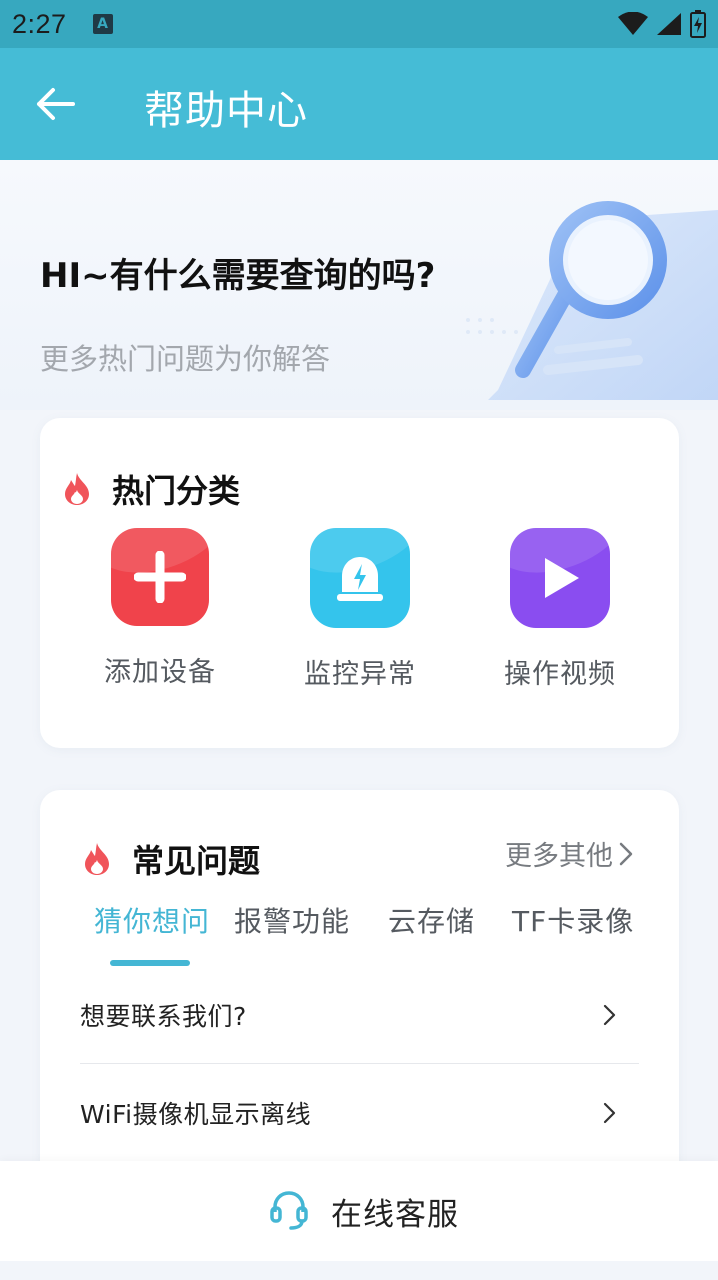 The image size is (718, 1280). What do you see at coordinates (238, 276) in the screenshot?
I see `hero-heading: HI~有什么需要查询的吗?` at bounding box center [238, 276].